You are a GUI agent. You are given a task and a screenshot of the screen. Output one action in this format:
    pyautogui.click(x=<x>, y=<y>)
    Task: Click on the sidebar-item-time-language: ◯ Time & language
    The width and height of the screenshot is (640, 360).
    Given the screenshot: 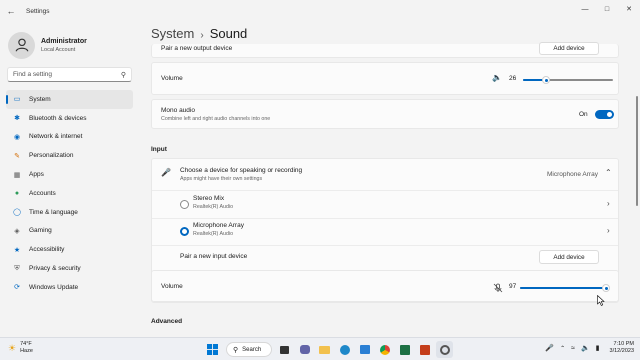 What is the action you would take?
    pyautogui.click(x=69, y=212)
    